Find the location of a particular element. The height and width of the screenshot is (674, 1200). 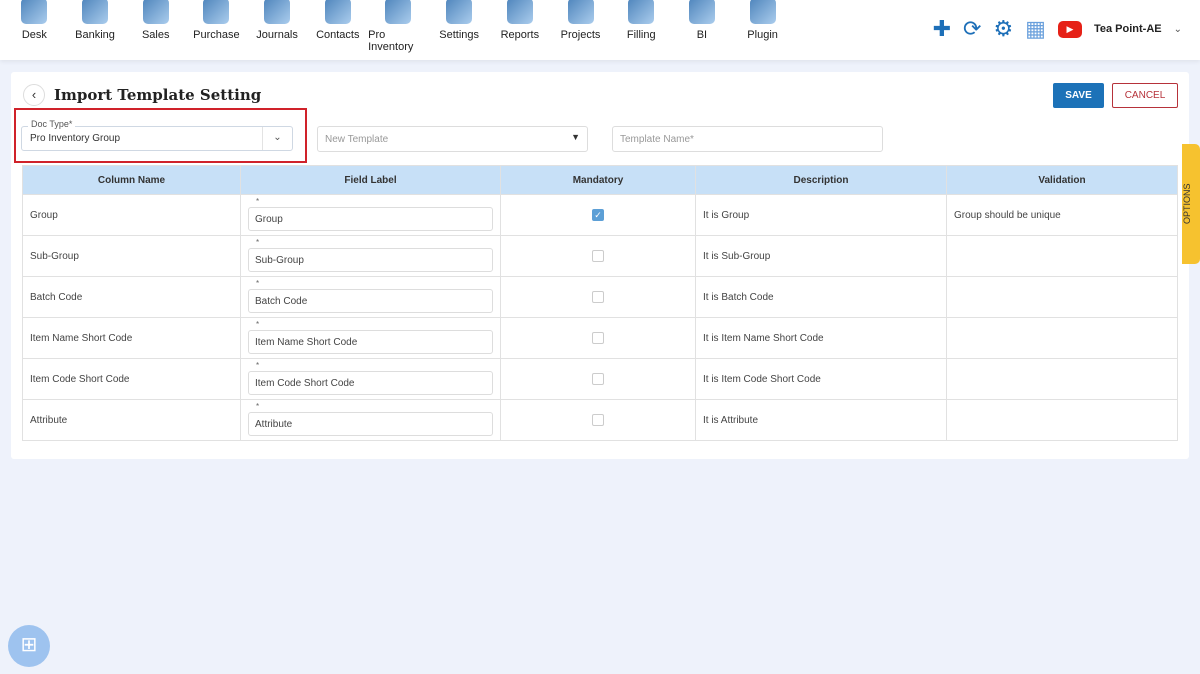

nav-item: Projects is located at coordinates (580, 30).